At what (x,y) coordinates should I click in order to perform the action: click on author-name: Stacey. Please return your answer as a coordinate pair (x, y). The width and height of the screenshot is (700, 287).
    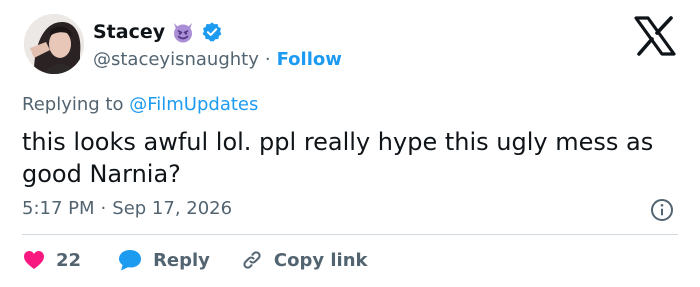
    Looking at the image, I should click on (129, 32).